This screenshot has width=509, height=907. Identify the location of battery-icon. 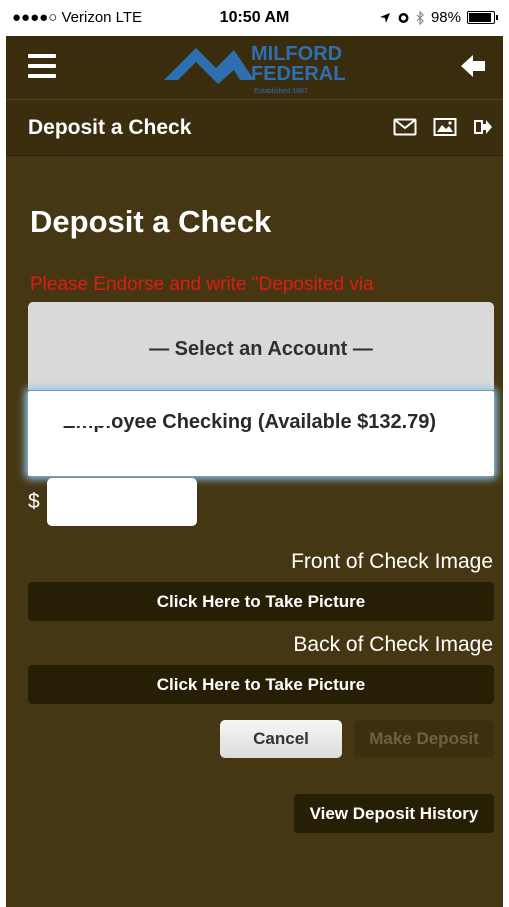
(482, 17).